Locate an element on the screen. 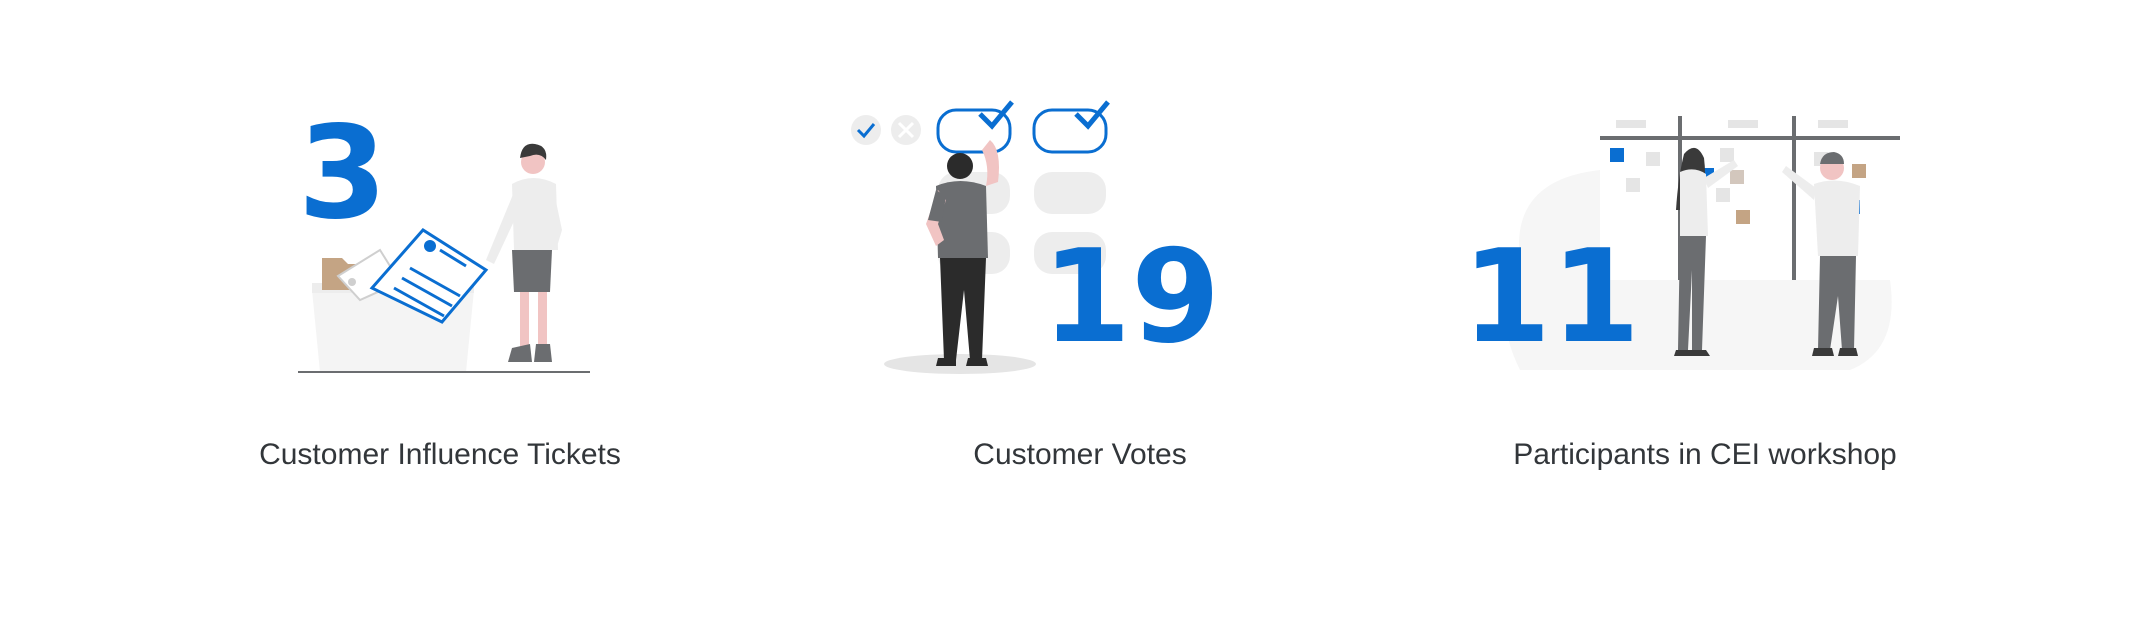 This screenshot has width=2152, height=640. stat-label: Customer Influence Tickets is located at coordinates (440, 454).